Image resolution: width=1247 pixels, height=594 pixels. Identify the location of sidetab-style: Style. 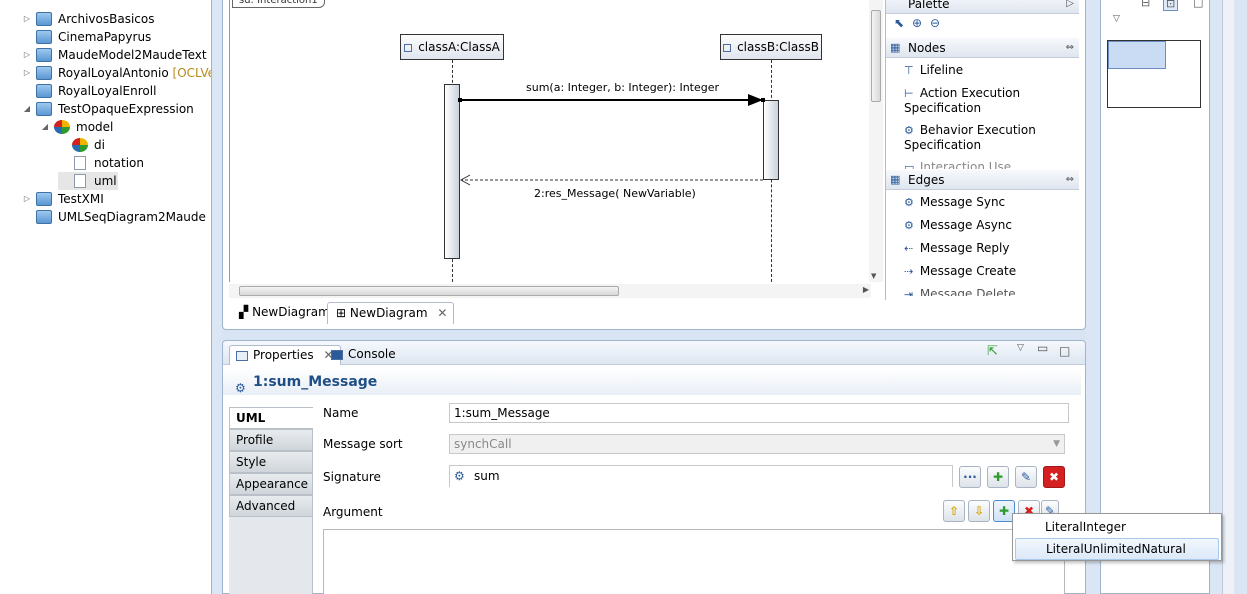
(271, 462).